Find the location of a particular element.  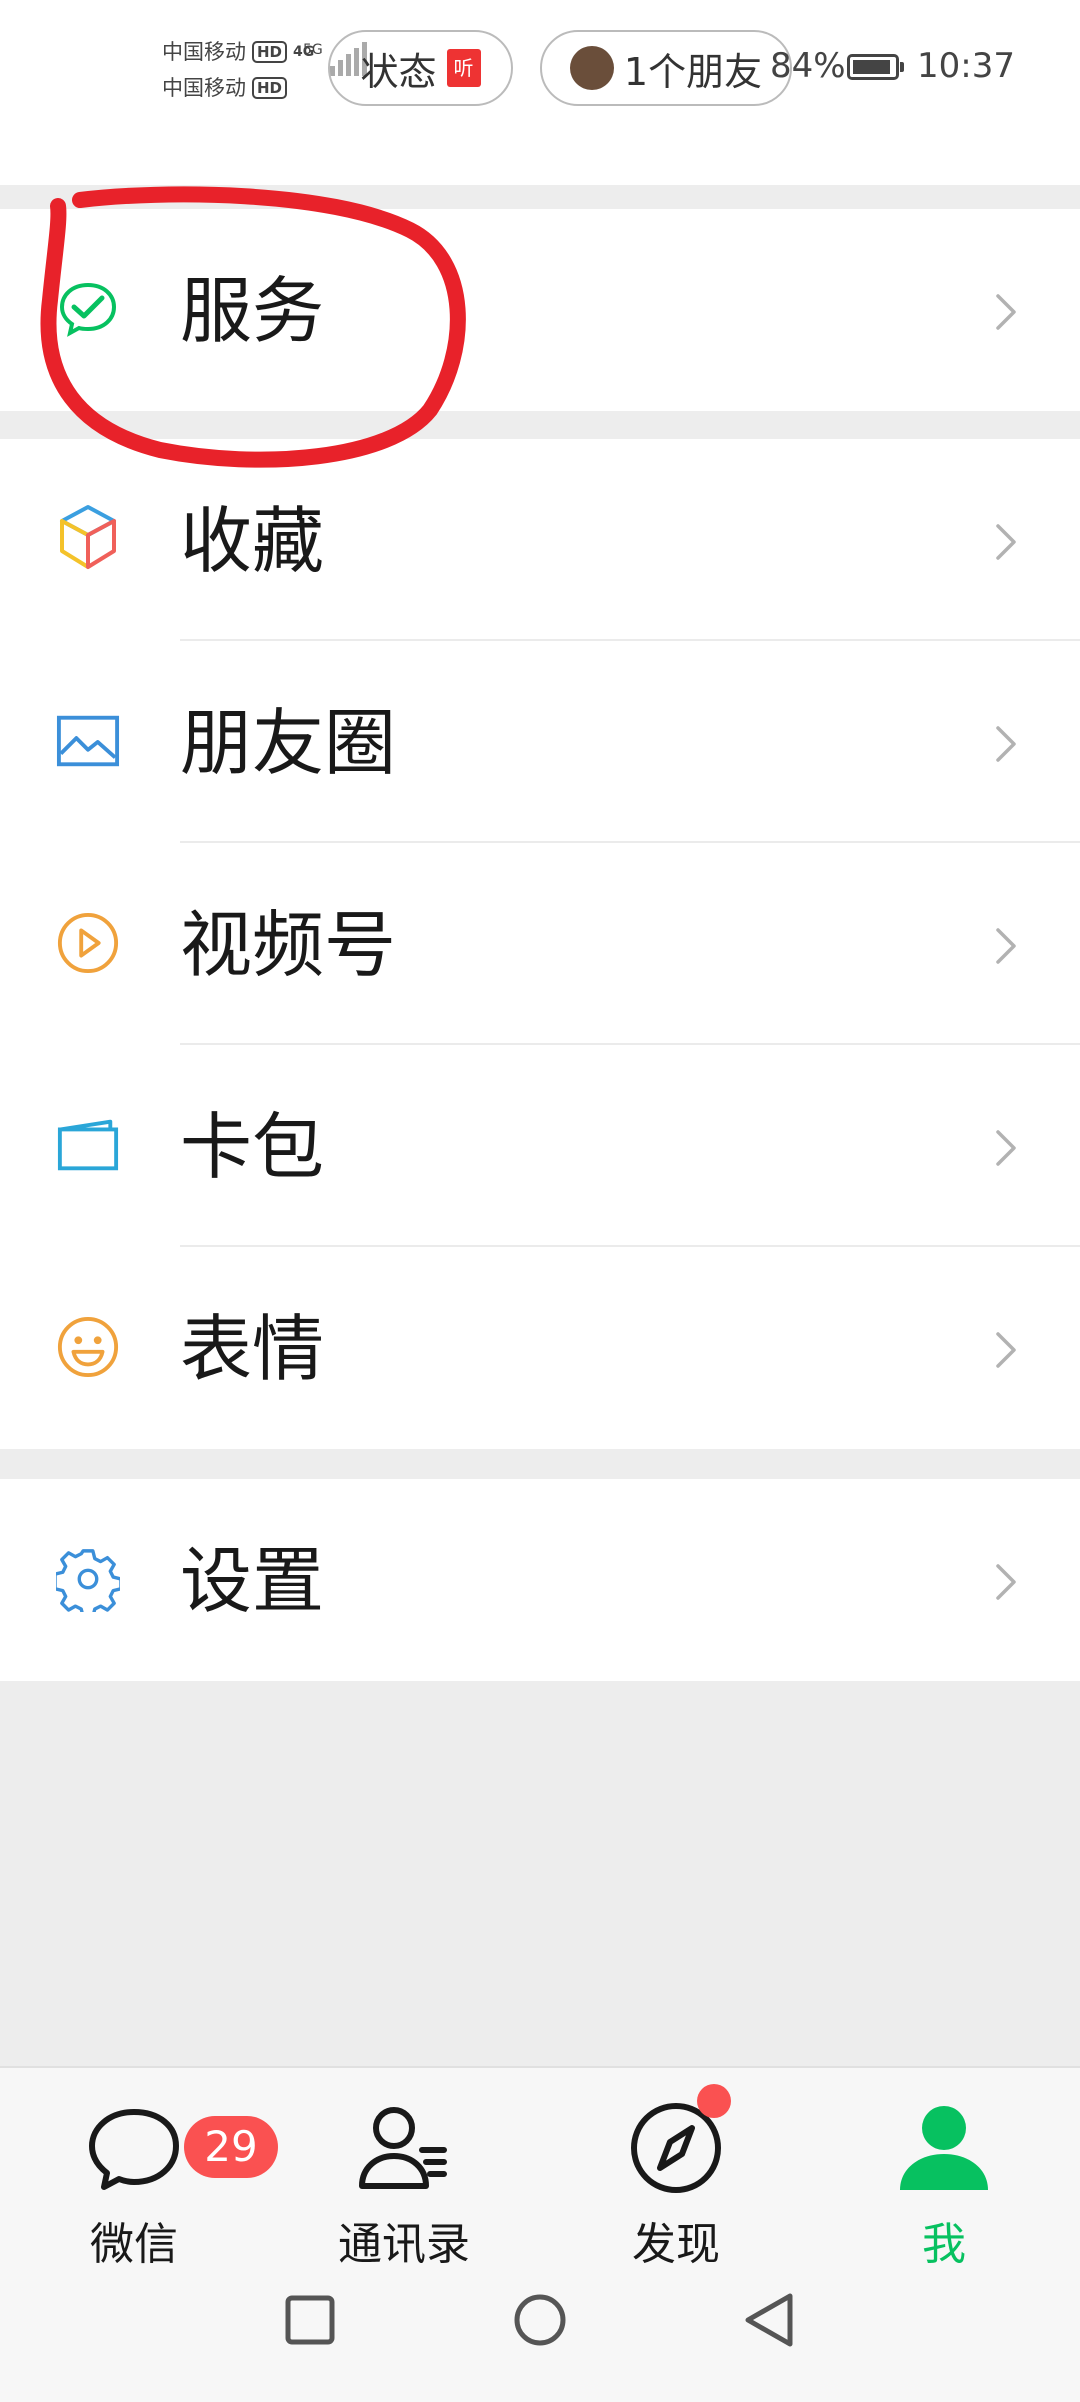

status-bar: 中国移动 HD 4G 中国移动 HD 5G 状态 听 1个朋友 84% 10:37 is located at coordinates (540, 92).